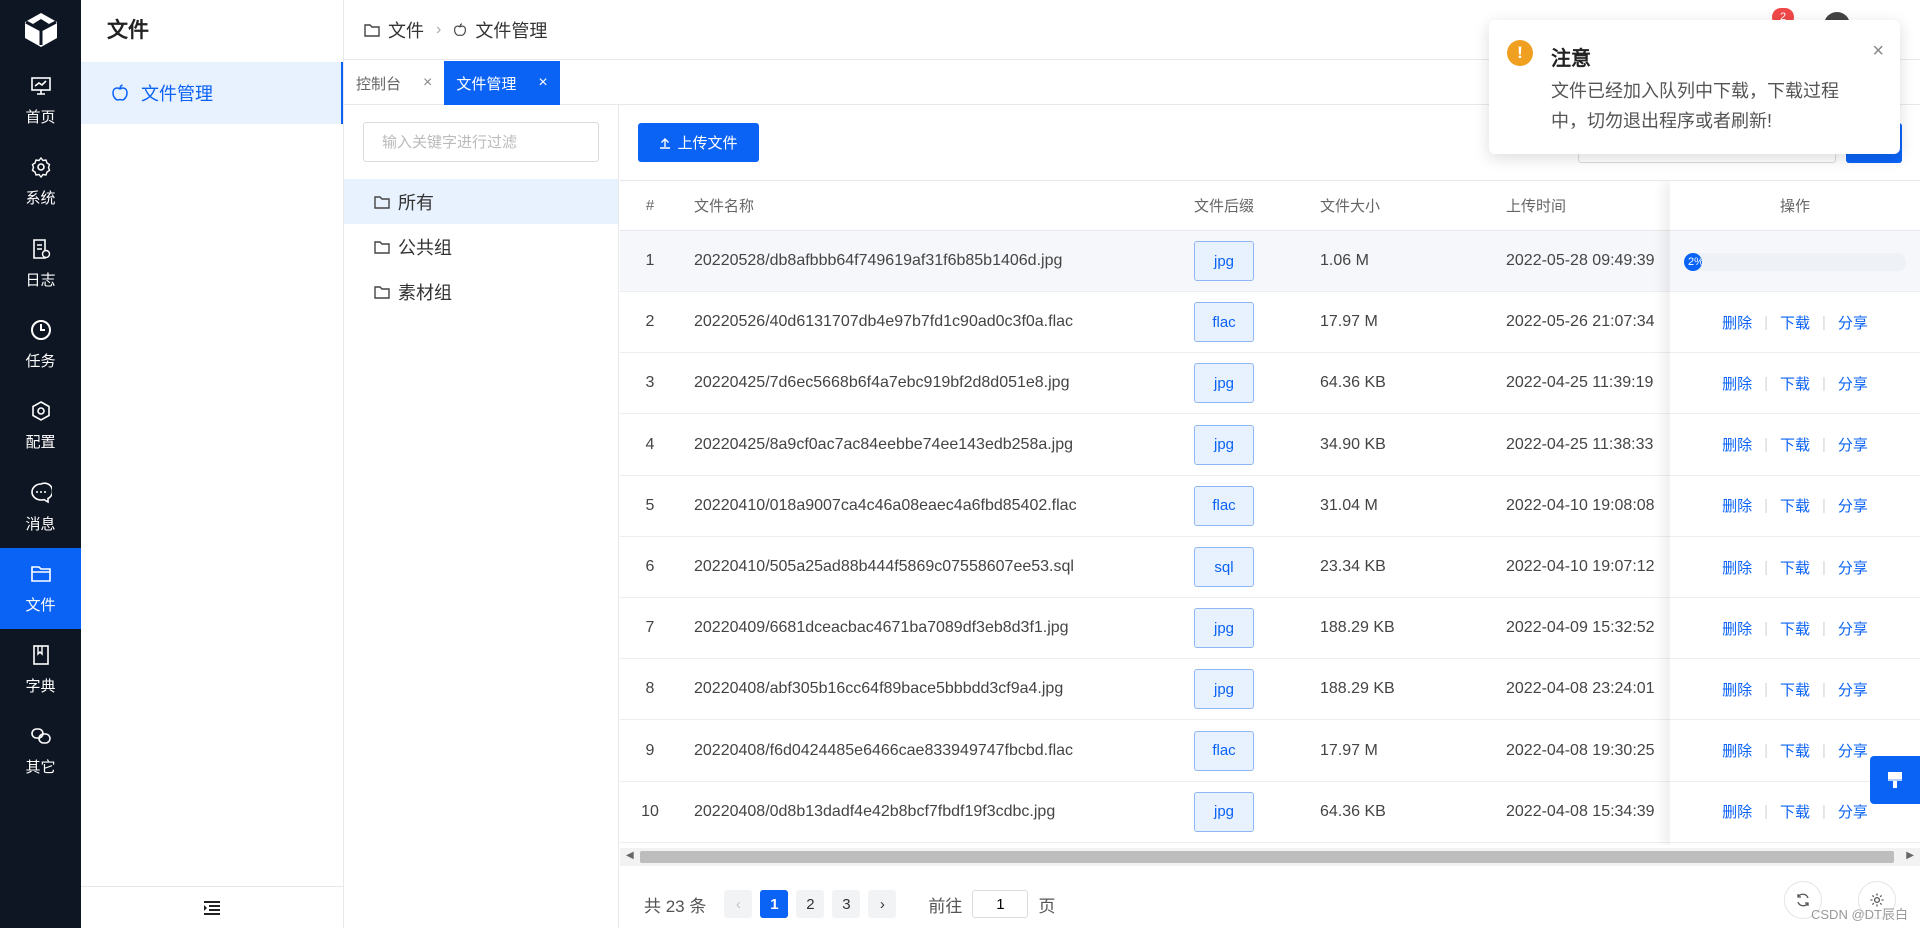 This screenshot has width=1920, height=928. Describe the element at coordinates (40, 750) in the screenshot. I see `rail-item-other: 其它` at that location.